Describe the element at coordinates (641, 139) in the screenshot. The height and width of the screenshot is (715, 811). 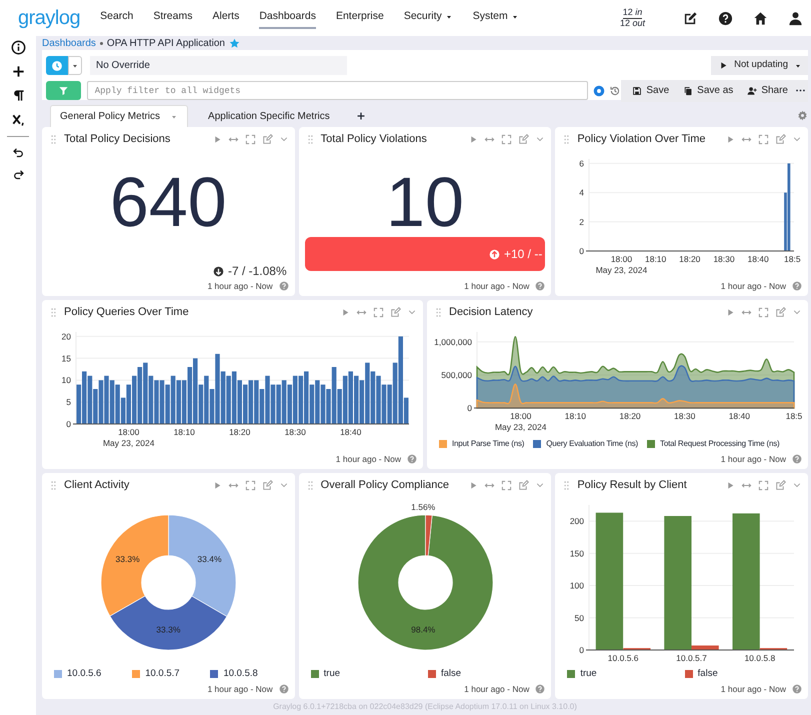
I see `widget-title: Policy Violation Over Time` at that location.